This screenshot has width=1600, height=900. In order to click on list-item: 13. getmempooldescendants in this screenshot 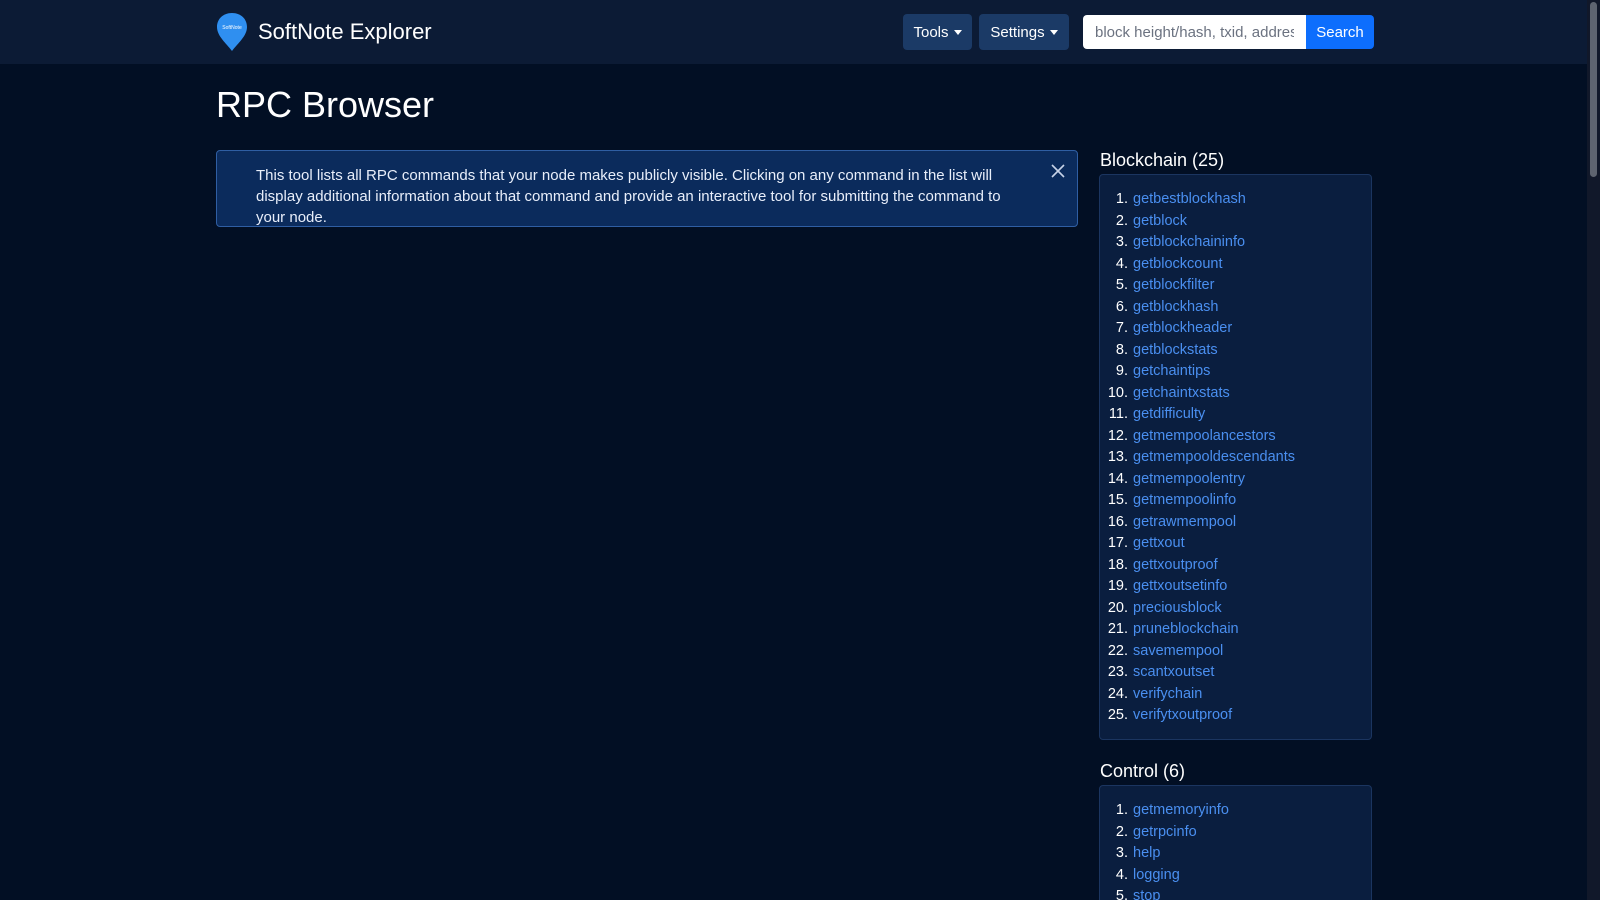, I will do `click(1235, 458)`.